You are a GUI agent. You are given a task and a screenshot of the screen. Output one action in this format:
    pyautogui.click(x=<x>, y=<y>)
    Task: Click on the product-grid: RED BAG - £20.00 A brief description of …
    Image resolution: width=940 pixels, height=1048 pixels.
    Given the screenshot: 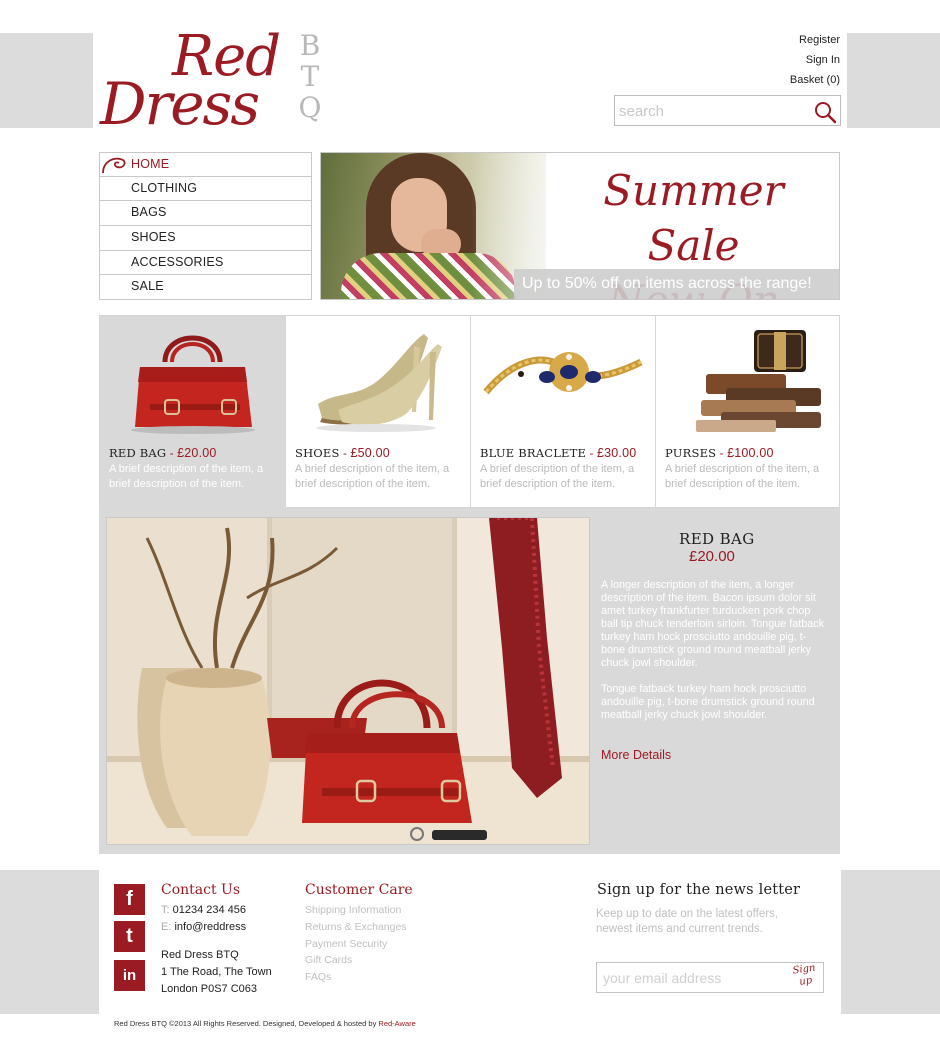 What is the action you would take?
    pyautogui.click(x=469, y=411)
    